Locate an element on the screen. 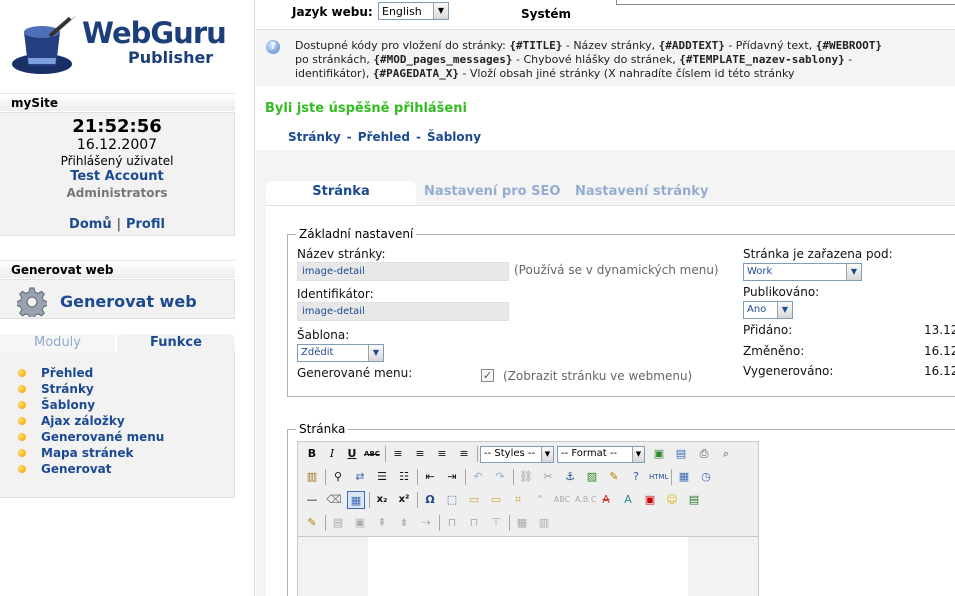  profile-link: Profil is located at coordinates (145, 224).